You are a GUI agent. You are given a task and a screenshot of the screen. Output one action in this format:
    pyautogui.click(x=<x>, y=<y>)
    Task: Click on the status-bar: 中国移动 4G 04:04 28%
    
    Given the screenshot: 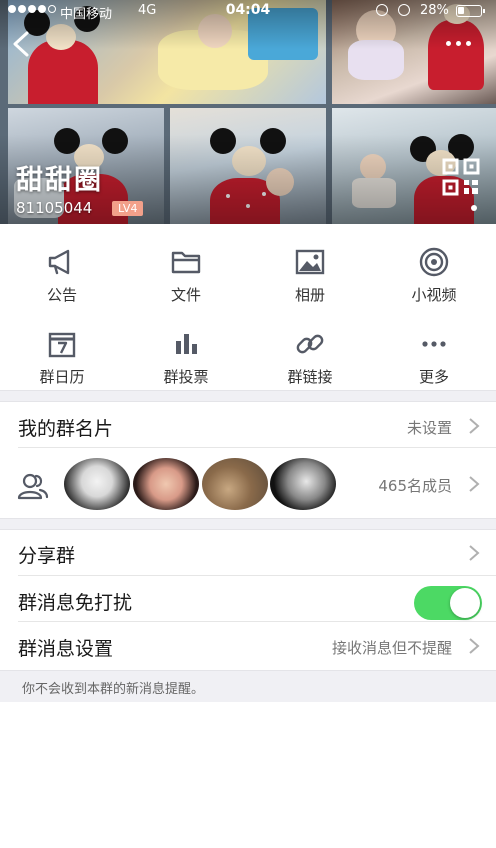 What is the action you would take?
    pyautogui.click(x=248, y=11)
    